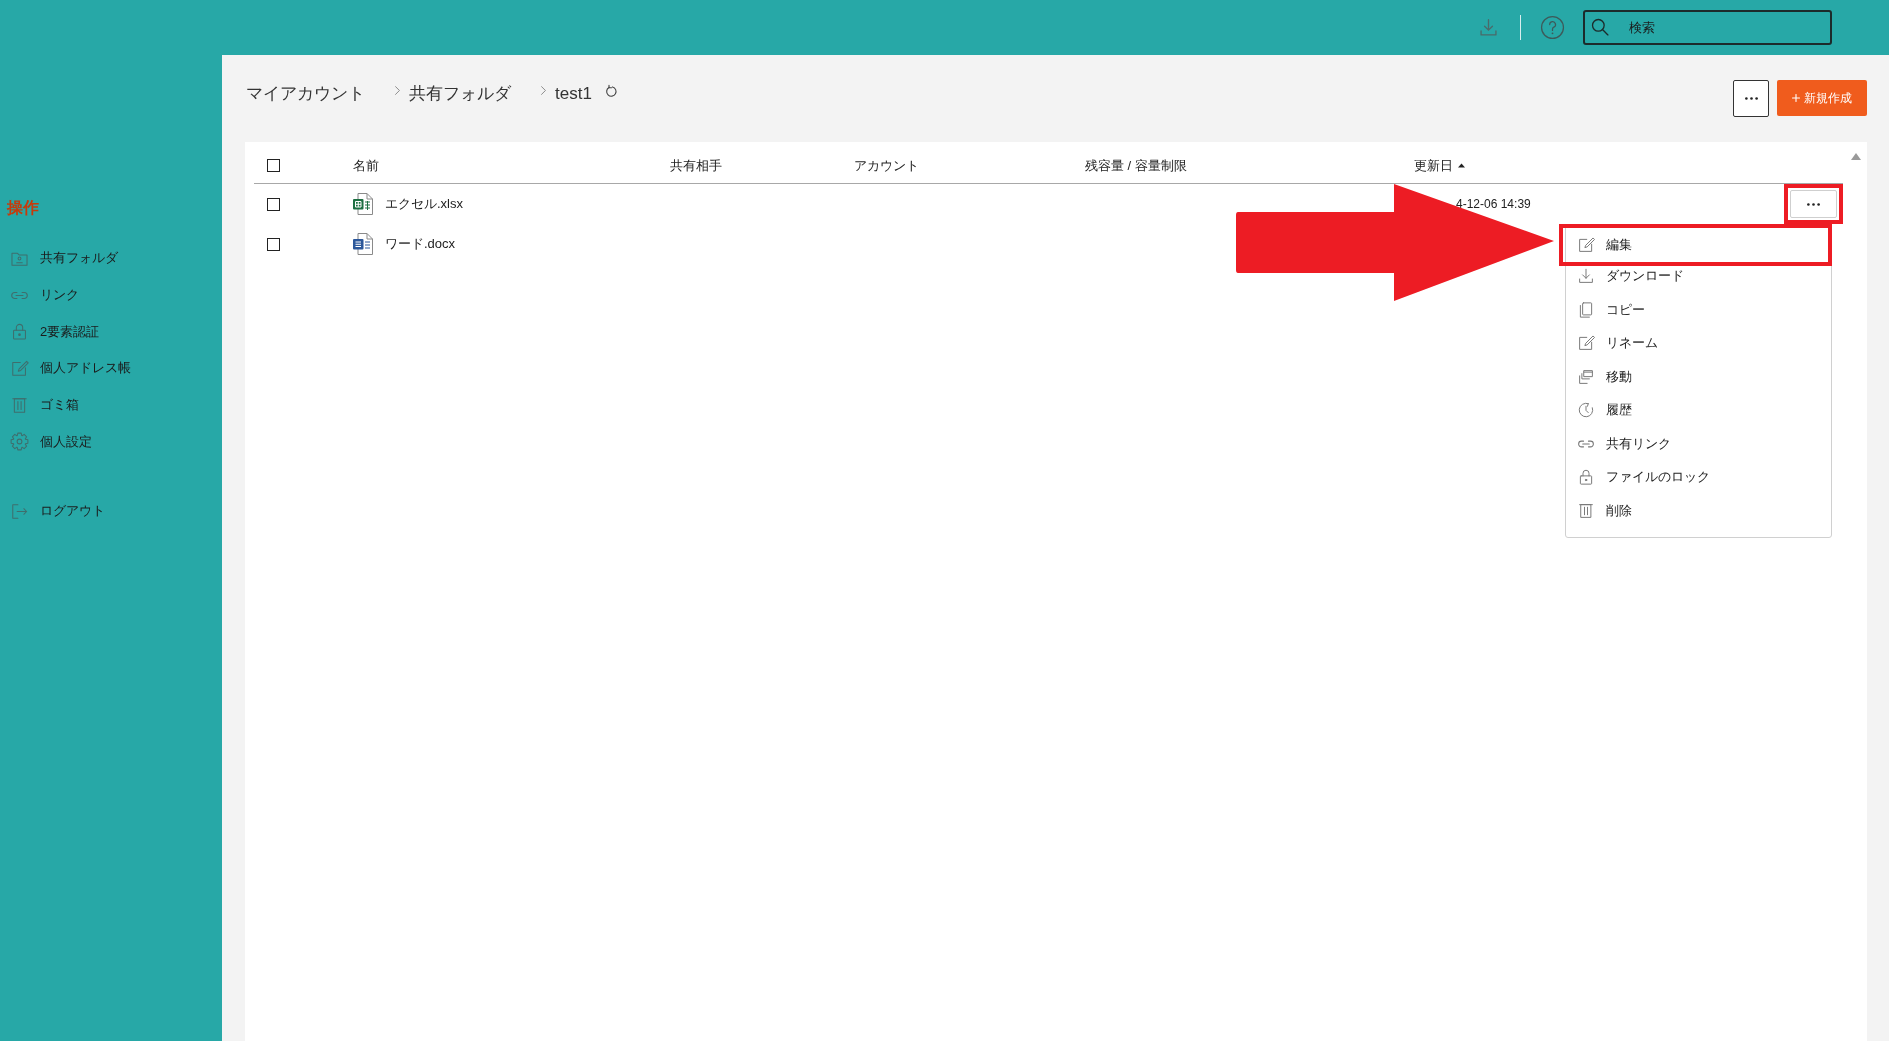  Describe the element at coordinates (1698, 410) in the screenshot. I see `menu-item: 履歴` at that location.